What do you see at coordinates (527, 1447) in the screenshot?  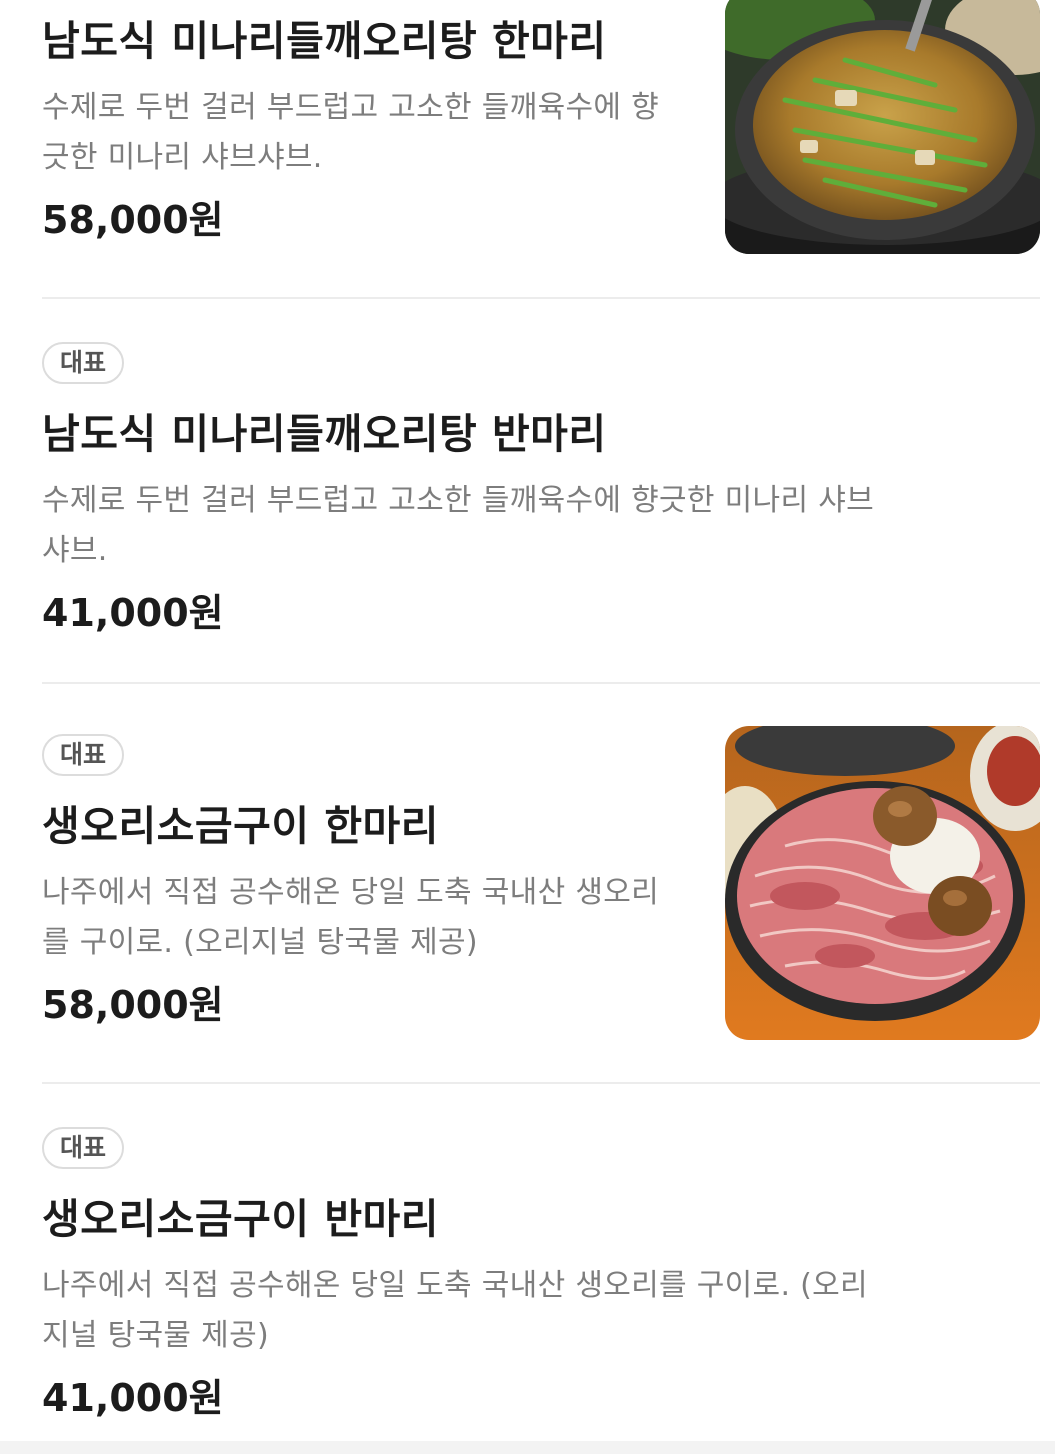 I see `bottom-bar` at bounding box center [527, 1447].